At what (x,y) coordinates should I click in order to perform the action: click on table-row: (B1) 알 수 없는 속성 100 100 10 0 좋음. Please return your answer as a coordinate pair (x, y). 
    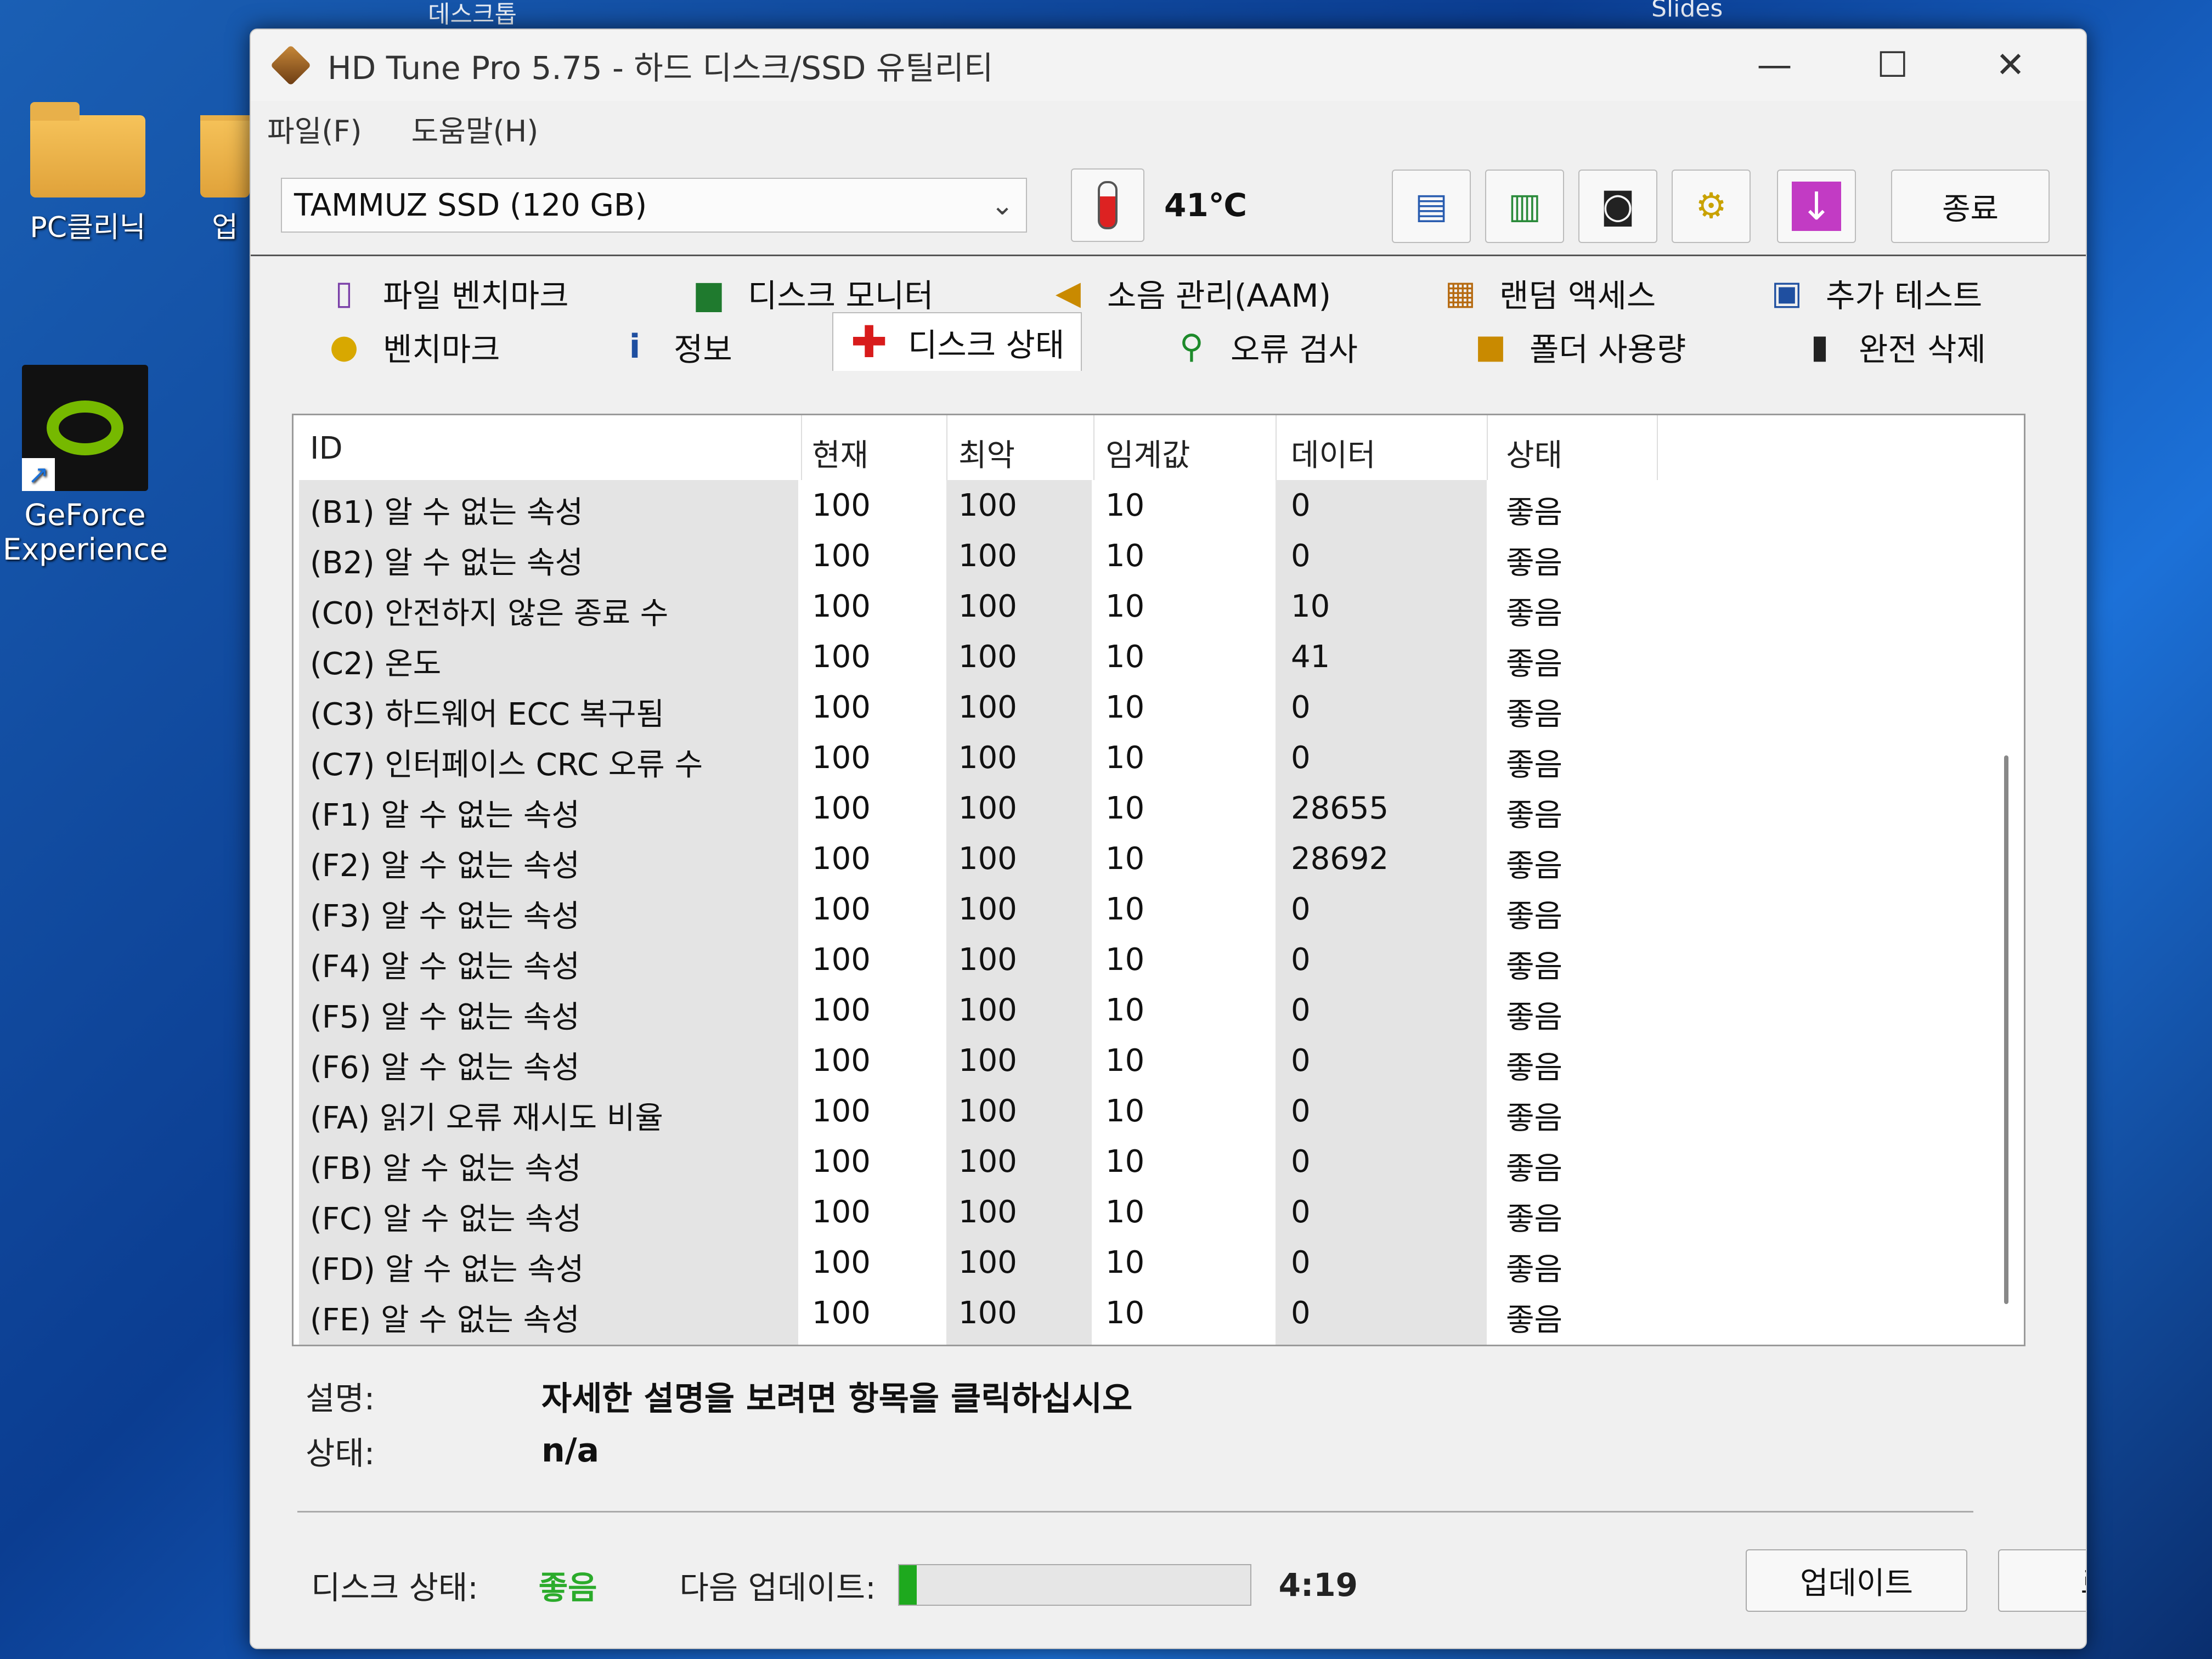
    Looking at the image, I should click on (1159, 505).